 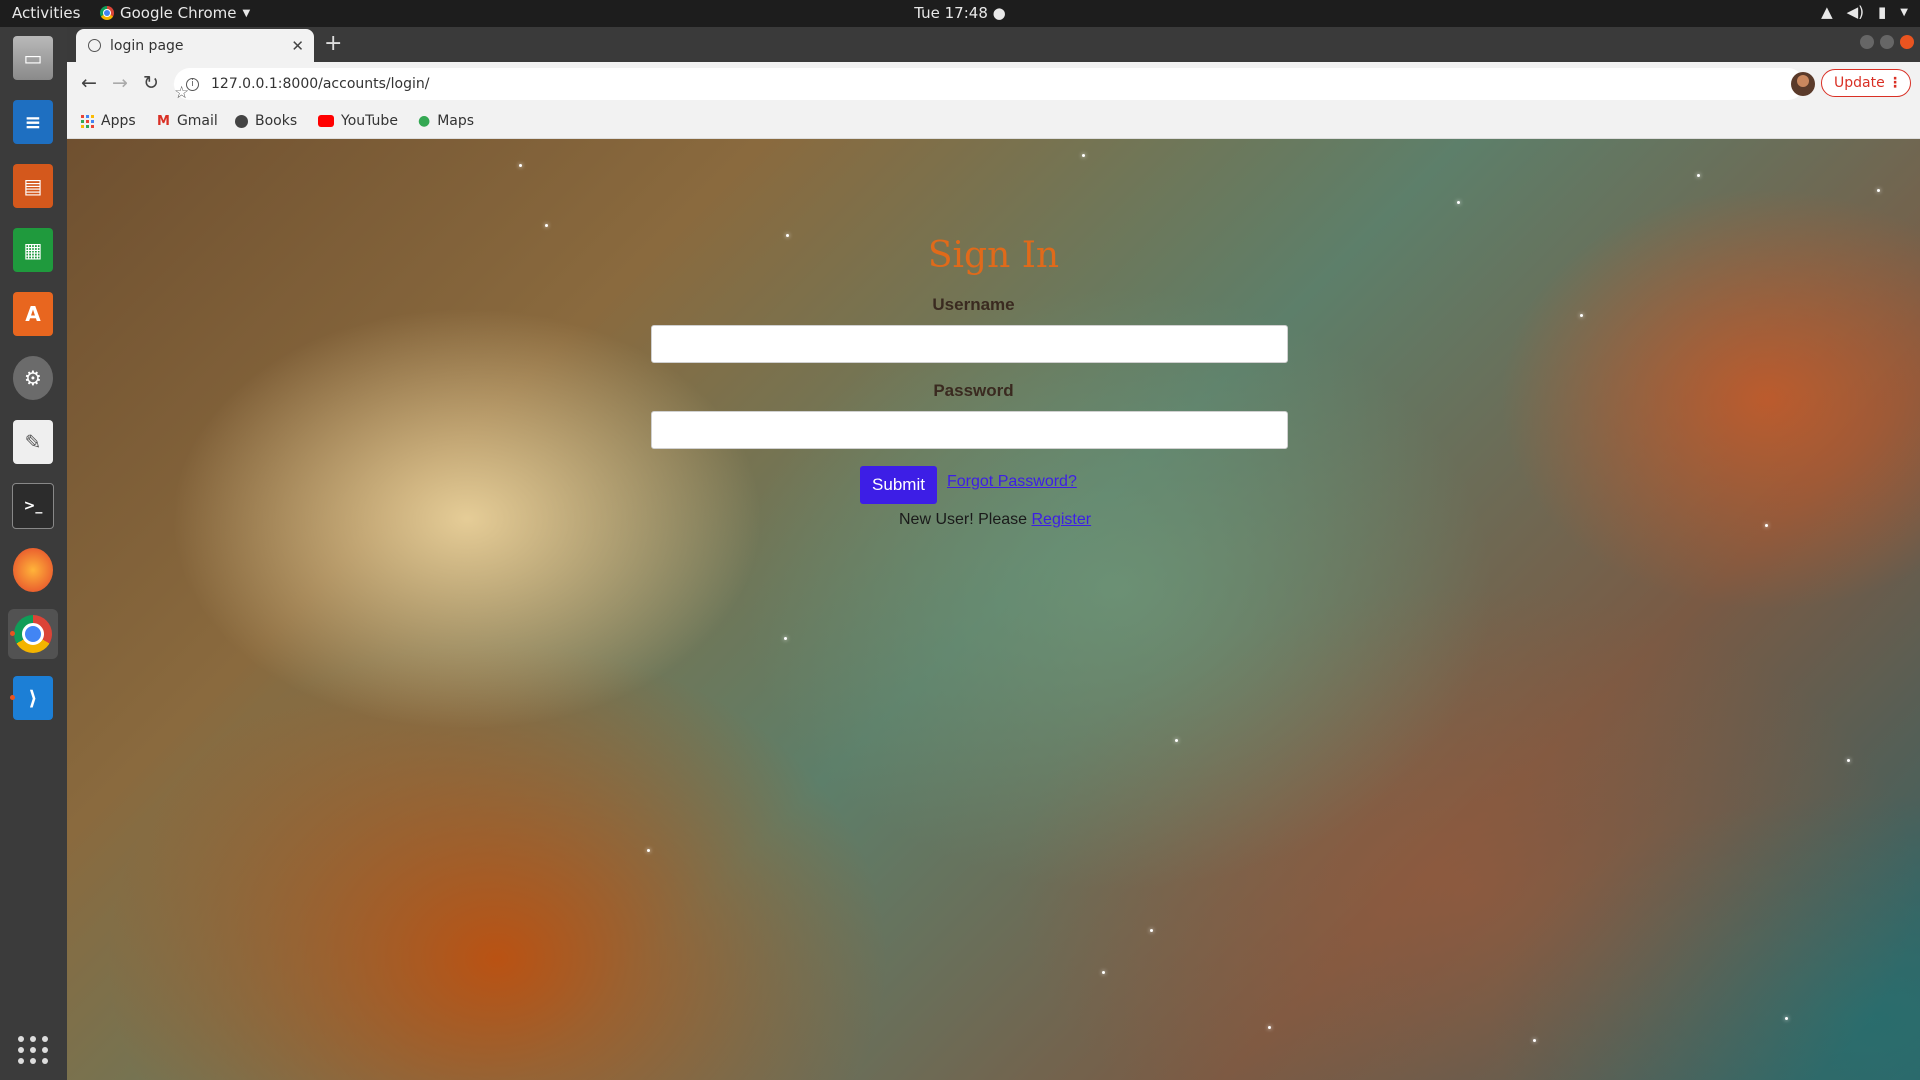 I want to click on bookmark-gmail: M Gmail, so click(x=187, y=121).